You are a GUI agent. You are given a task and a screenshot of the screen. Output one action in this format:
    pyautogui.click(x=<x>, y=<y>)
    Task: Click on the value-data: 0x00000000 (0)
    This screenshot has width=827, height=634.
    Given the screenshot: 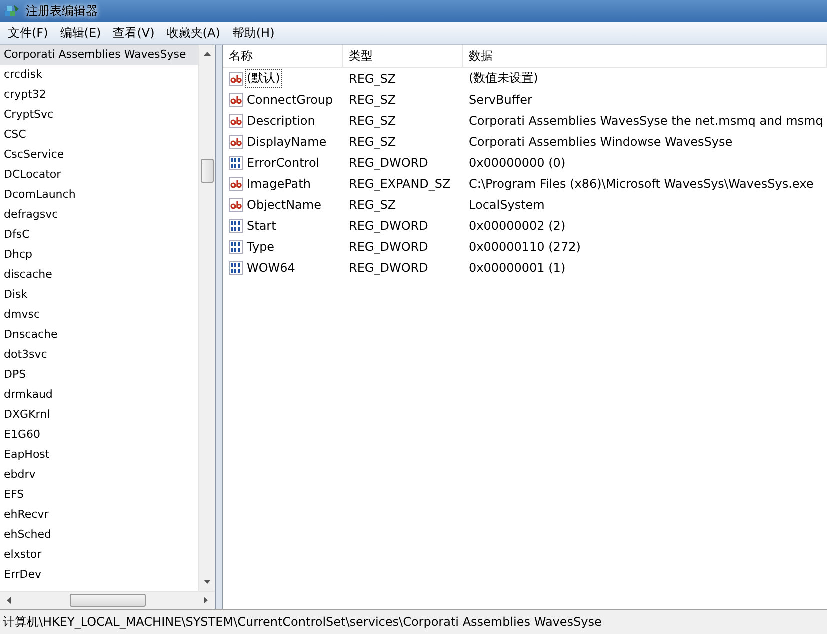 What is the action you would take?
    pyautogui.click(x=517, y=163)
    